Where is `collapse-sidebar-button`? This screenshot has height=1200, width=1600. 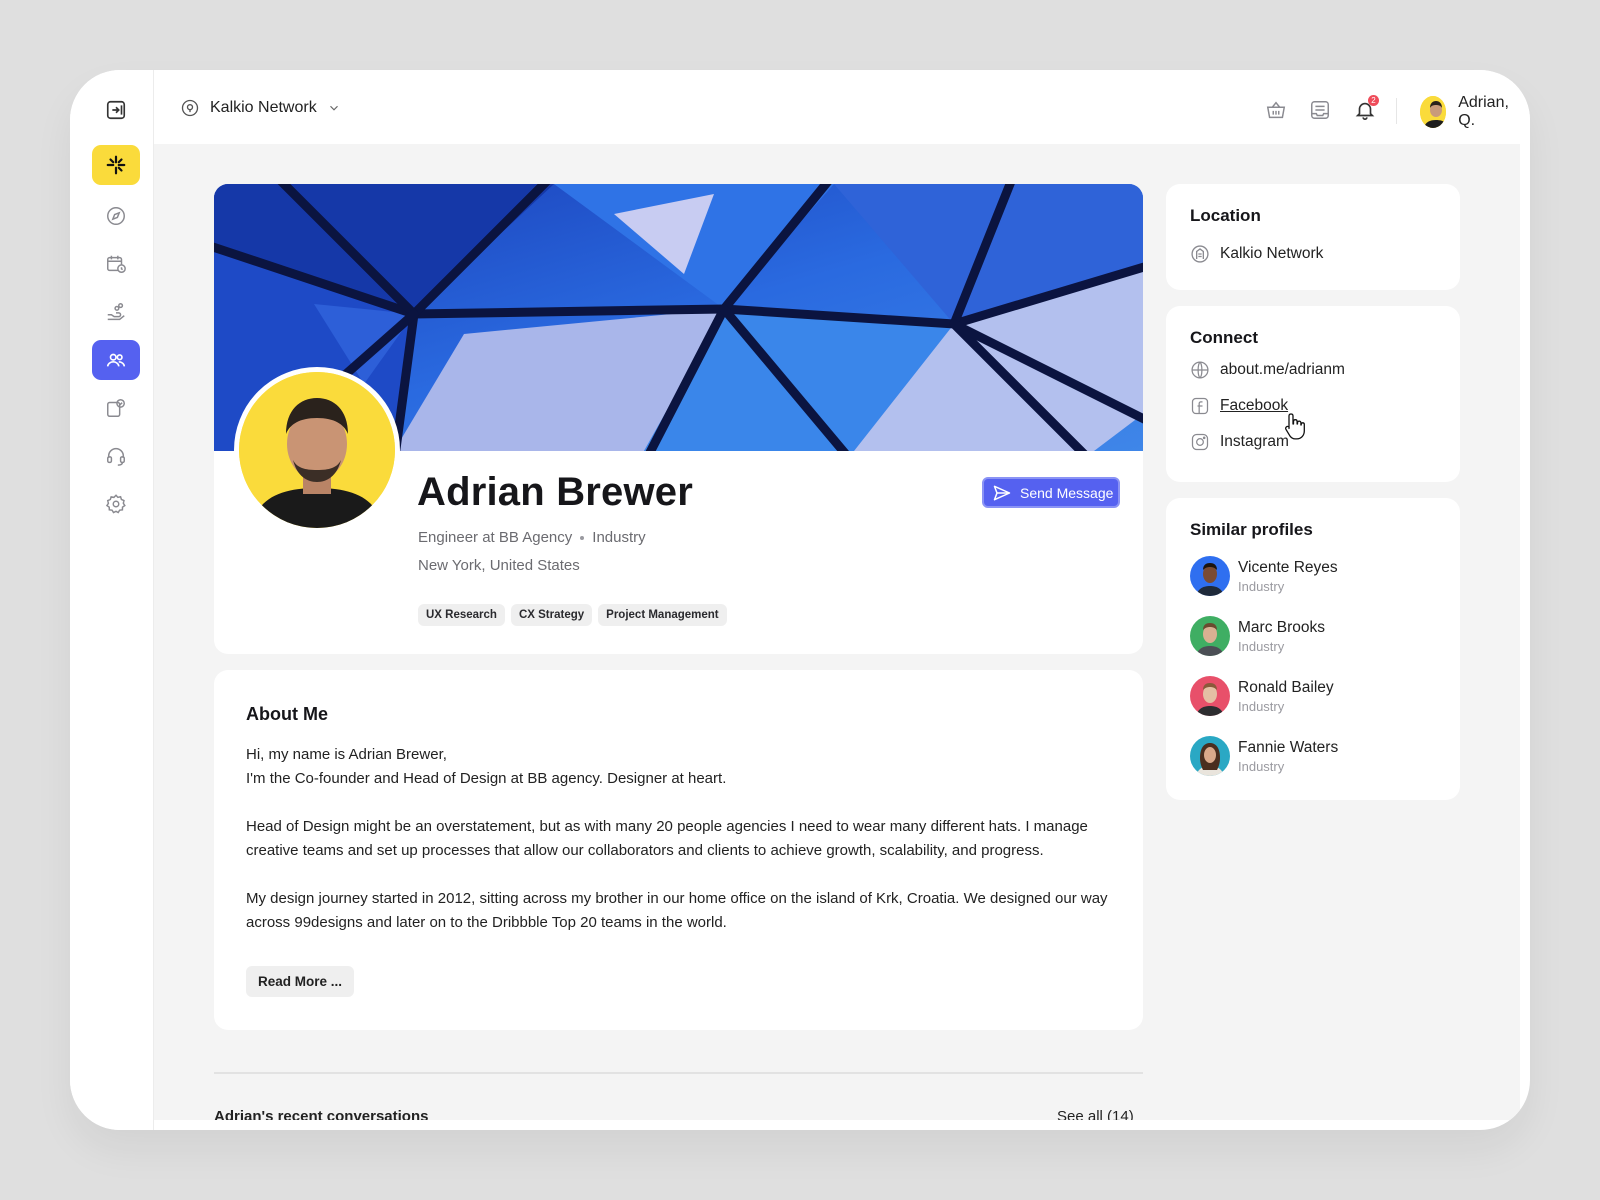
collapse-sidebar-button is located at coordinates (116, 110).